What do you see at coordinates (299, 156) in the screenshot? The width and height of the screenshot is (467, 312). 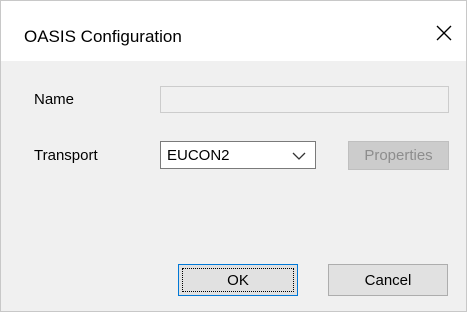 I see `chevron-down-icon` at bounding box center [299, 156].